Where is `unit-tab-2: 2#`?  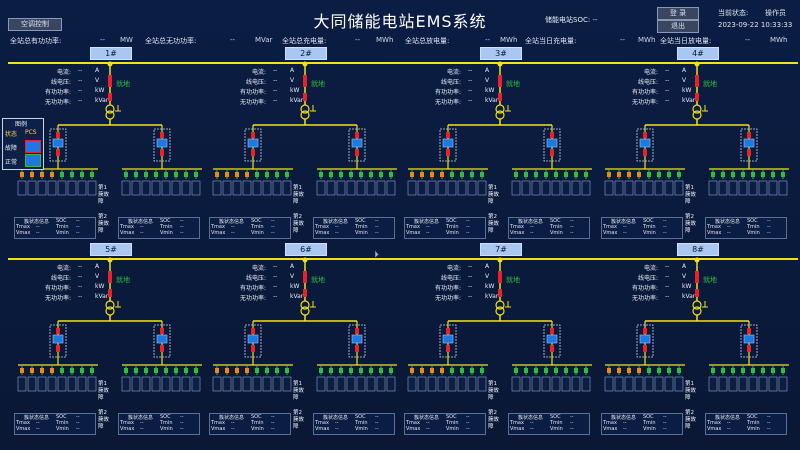 unit-tab-2: 2# is located at coordinates (306, 53).